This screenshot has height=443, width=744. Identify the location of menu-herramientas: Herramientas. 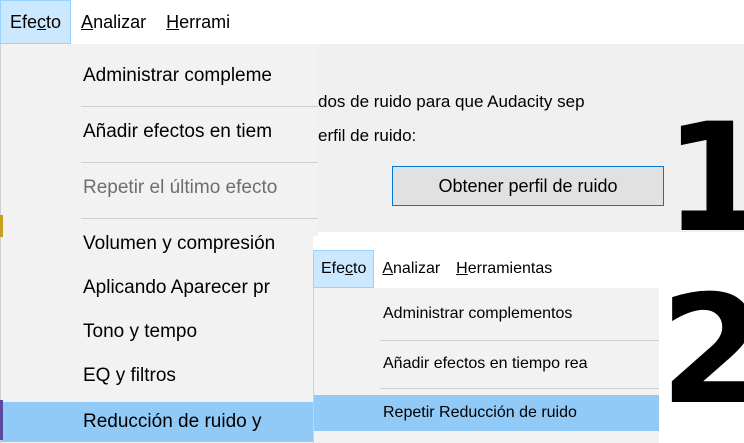
(504, 269).